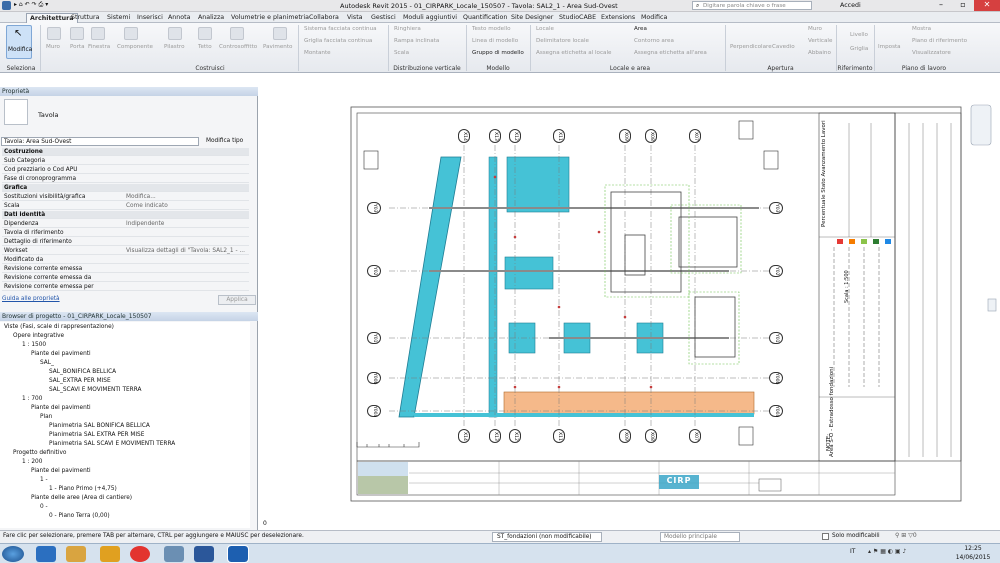 This screenshot has height=563, width=1000. What do you see at coordinates (99, 47) in the screenshot?
I see `window-button: Finestra` at bounding box center [99, 47].